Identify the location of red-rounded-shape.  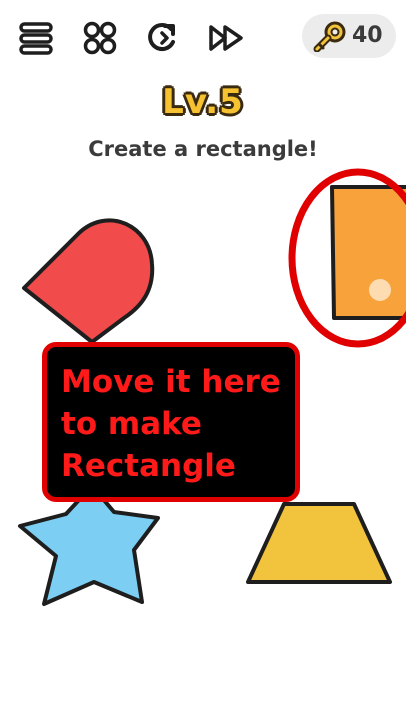
(88, 281).